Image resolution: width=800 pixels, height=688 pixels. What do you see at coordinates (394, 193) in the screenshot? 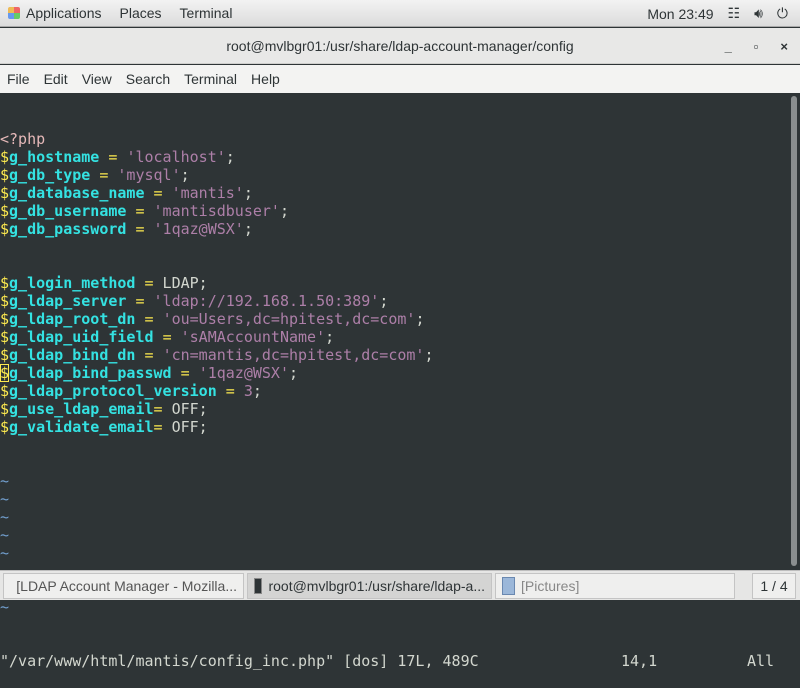
I see `code-line: $g_database_name = 'mantis';` at bounding box center [394, 193].